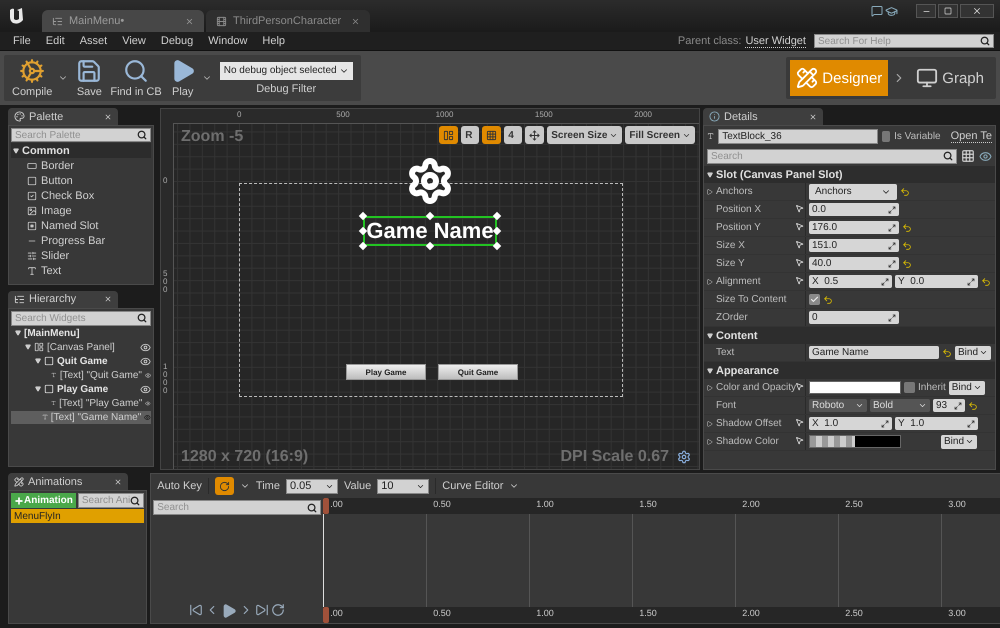 This screenshot has width=1000, height=628. What do you see at coordinates (136, 78) in the screenshot?
I see `toolbar-button: Find in CB` at bounding box center [136, 78].